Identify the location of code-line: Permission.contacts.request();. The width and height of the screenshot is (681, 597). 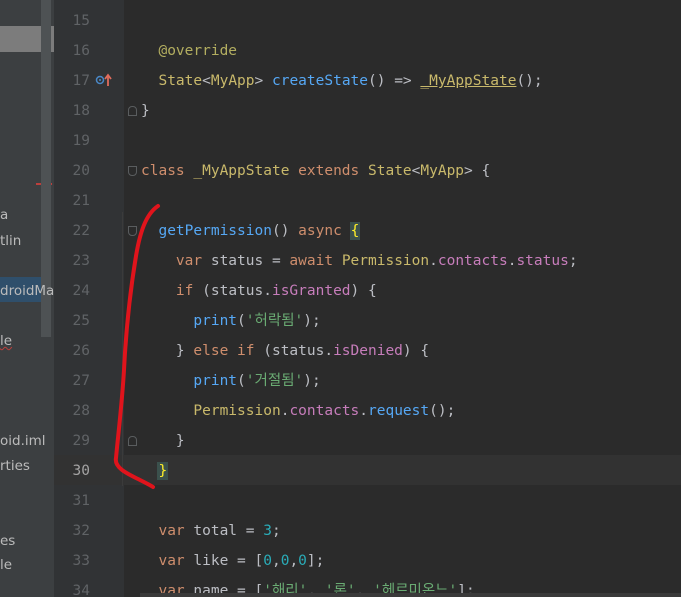
(298, 411).